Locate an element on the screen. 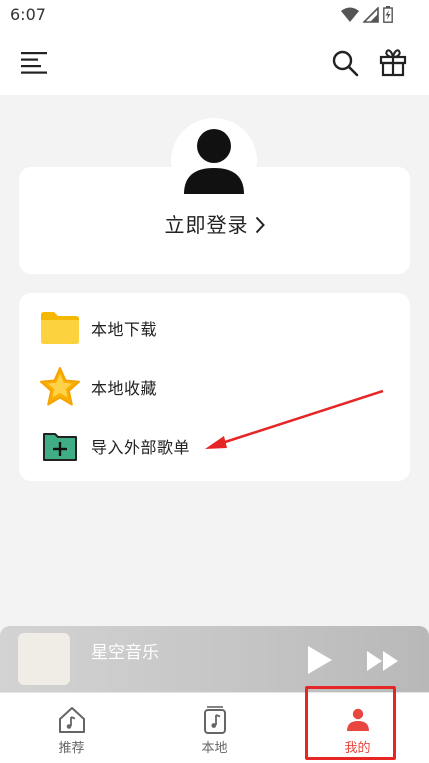 The width and height of the screenshot is (429, 763). music-file-icon is located at coordinates (214, 720).